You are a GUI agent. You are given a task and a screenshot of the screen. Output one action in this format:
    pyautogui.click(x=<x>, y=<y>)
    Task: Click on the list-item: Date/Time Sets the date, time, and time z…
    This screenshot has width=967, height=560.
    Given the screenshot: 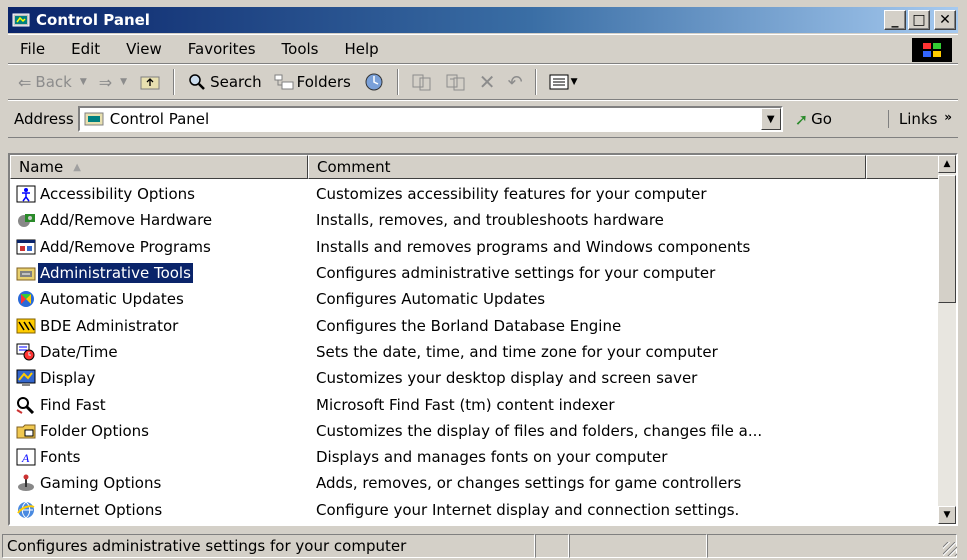 What is the action you would take?
    pyautogui.click(x=474, y=352)
    